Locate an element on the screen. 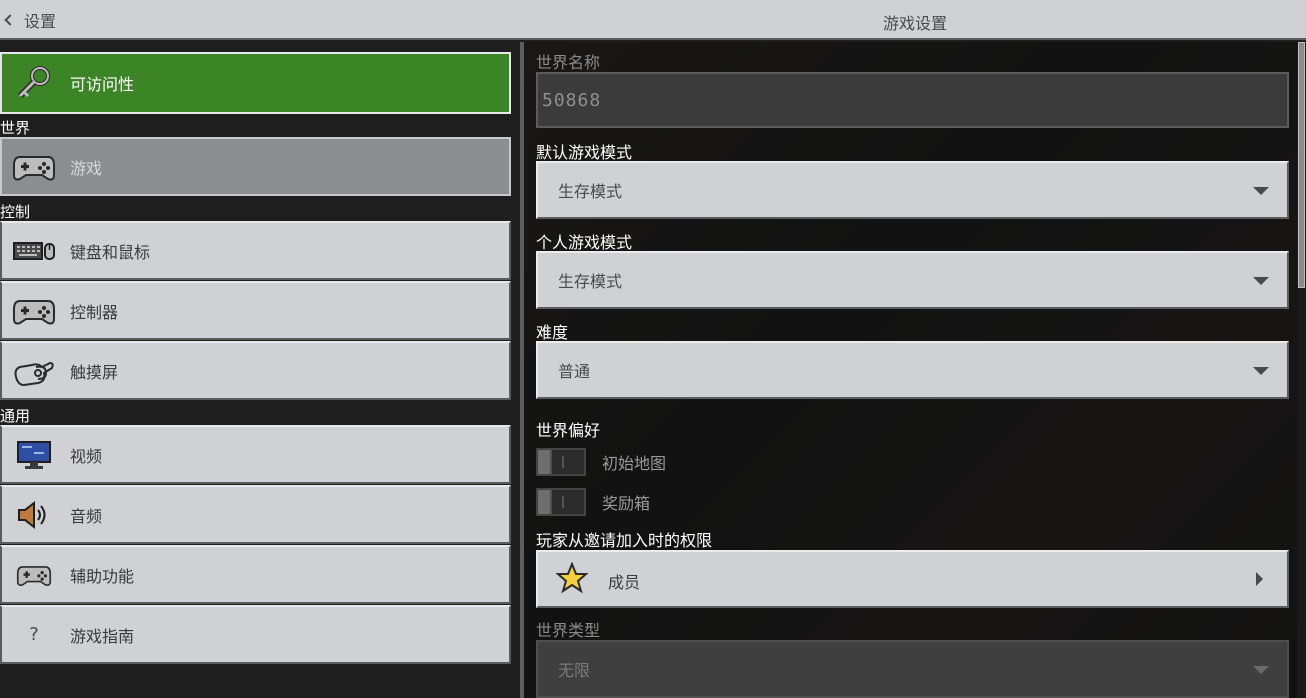 The height and width of the screenshot is (698, 1306). sidebar-item-video: 视频 is located at coordinates (255, 454).